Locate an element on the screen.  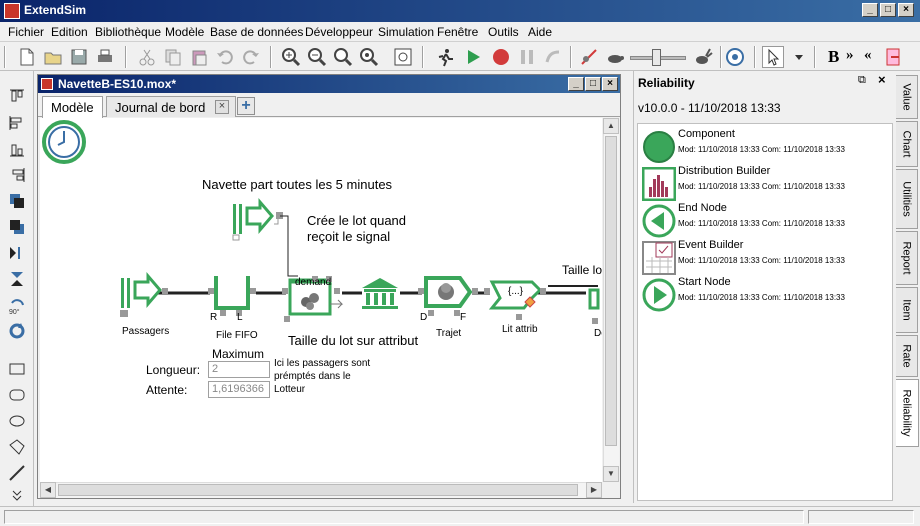
menu-modele: Modèle is located at coordinates (184, 32).